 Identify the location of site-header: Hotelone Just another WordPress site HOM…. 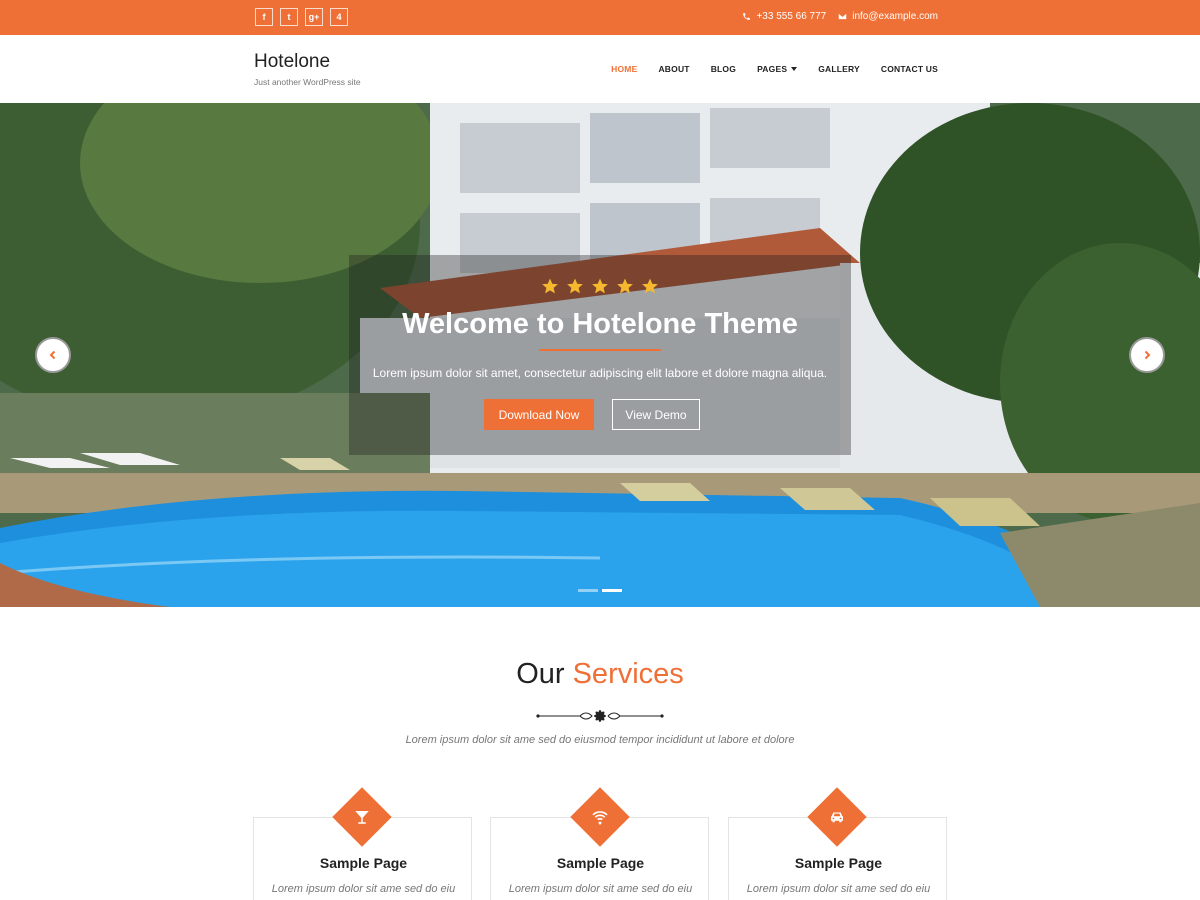
(600, 69).